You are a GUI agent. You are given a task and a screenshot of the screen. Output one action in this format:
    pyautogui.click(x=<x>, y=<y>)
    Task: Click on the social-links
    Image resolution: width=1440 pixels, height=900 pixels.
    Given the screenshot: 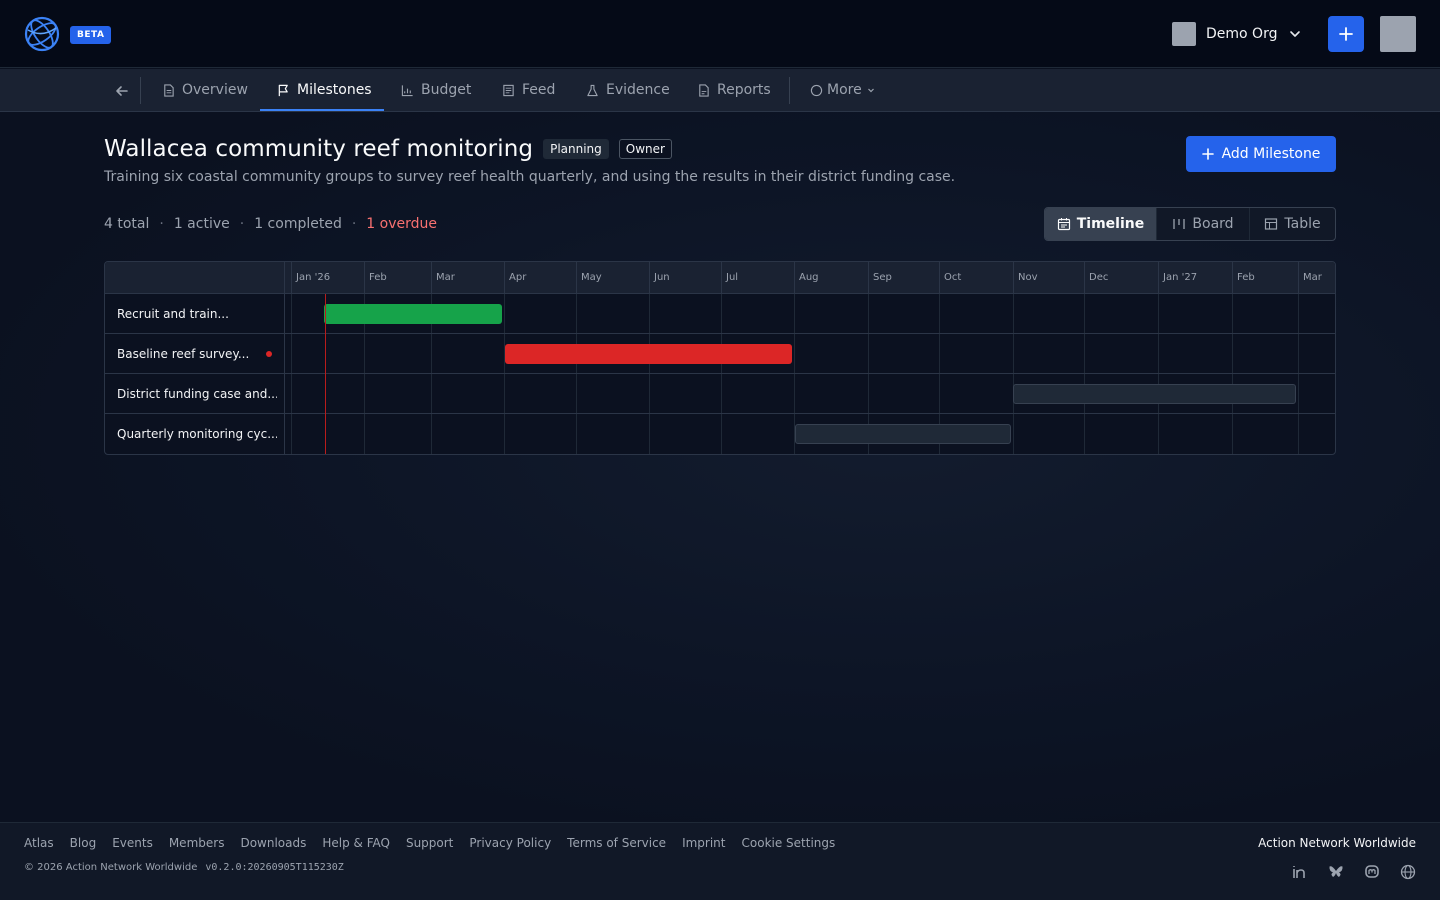 What is the action you would take?
    pyautogui.click(x=1354, y=872)
    